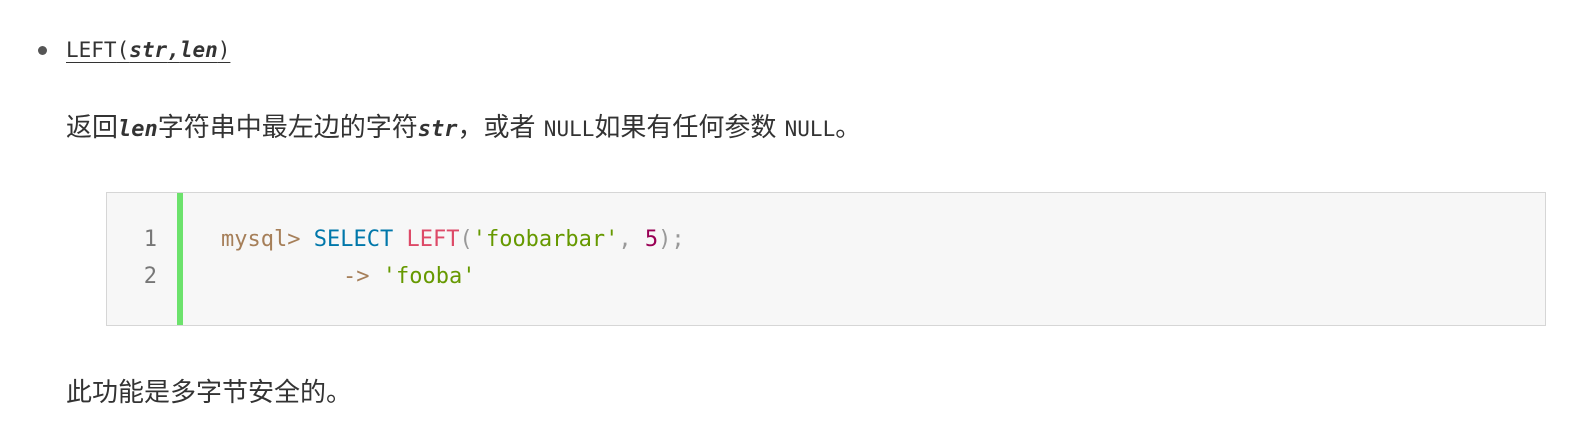 This screenshot has height=440, width=1592. Describe the element at coordinates (569, 129) in the screenshot. I see `desc-null-1: NULL` at that location.